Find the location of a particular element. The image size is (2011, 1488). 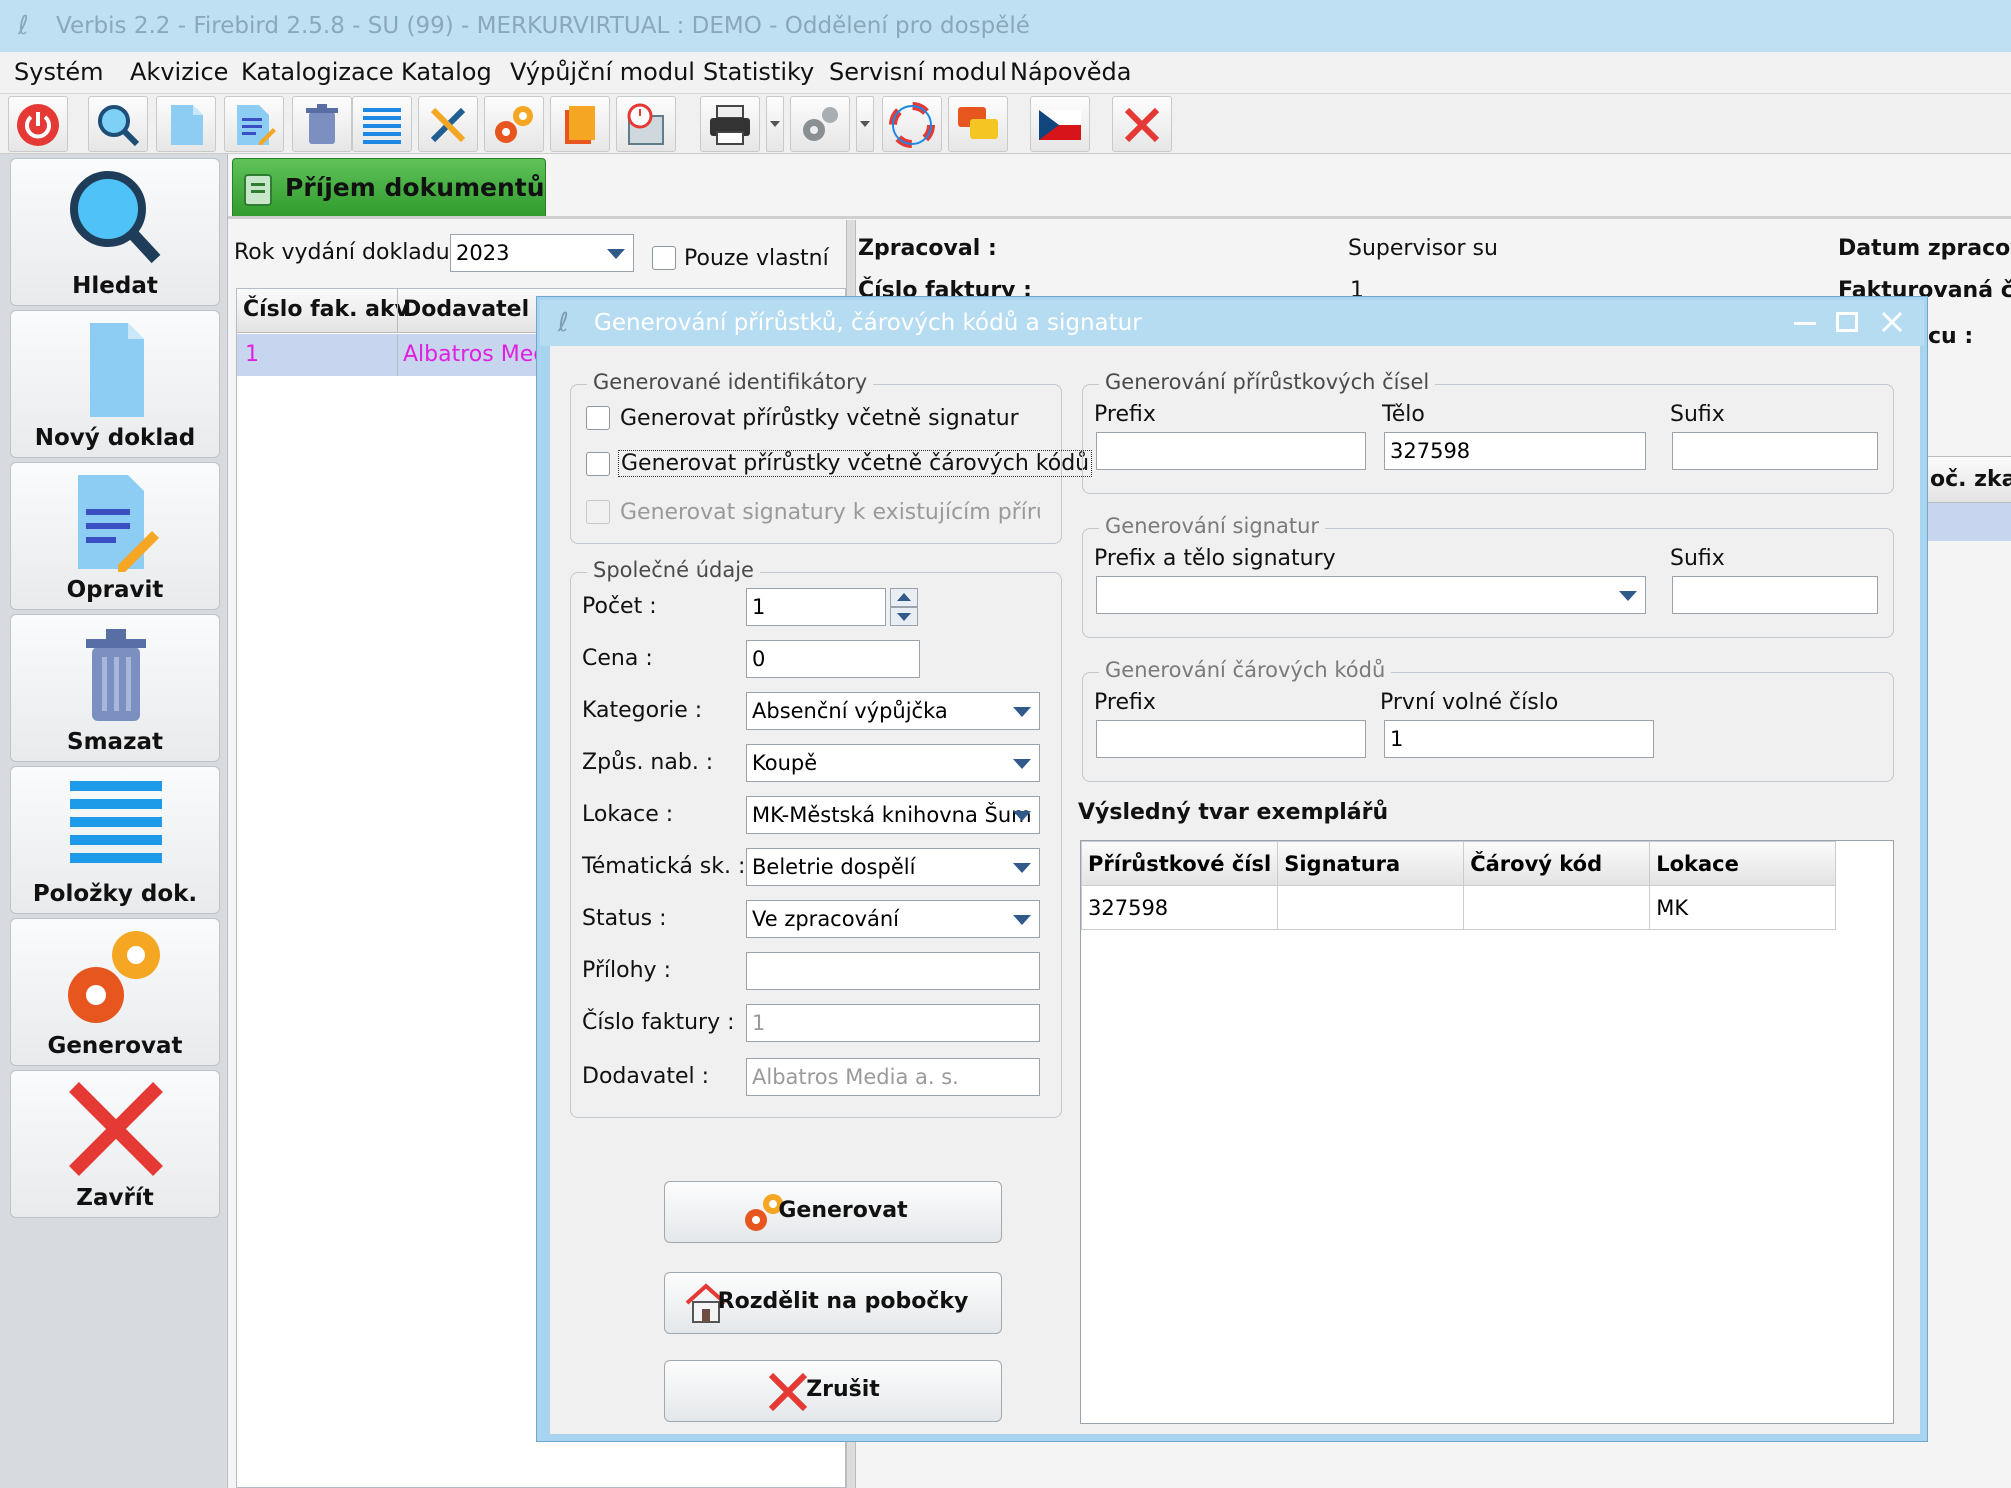

table-row: 327598 MK is located at coordinates (1458, 907).